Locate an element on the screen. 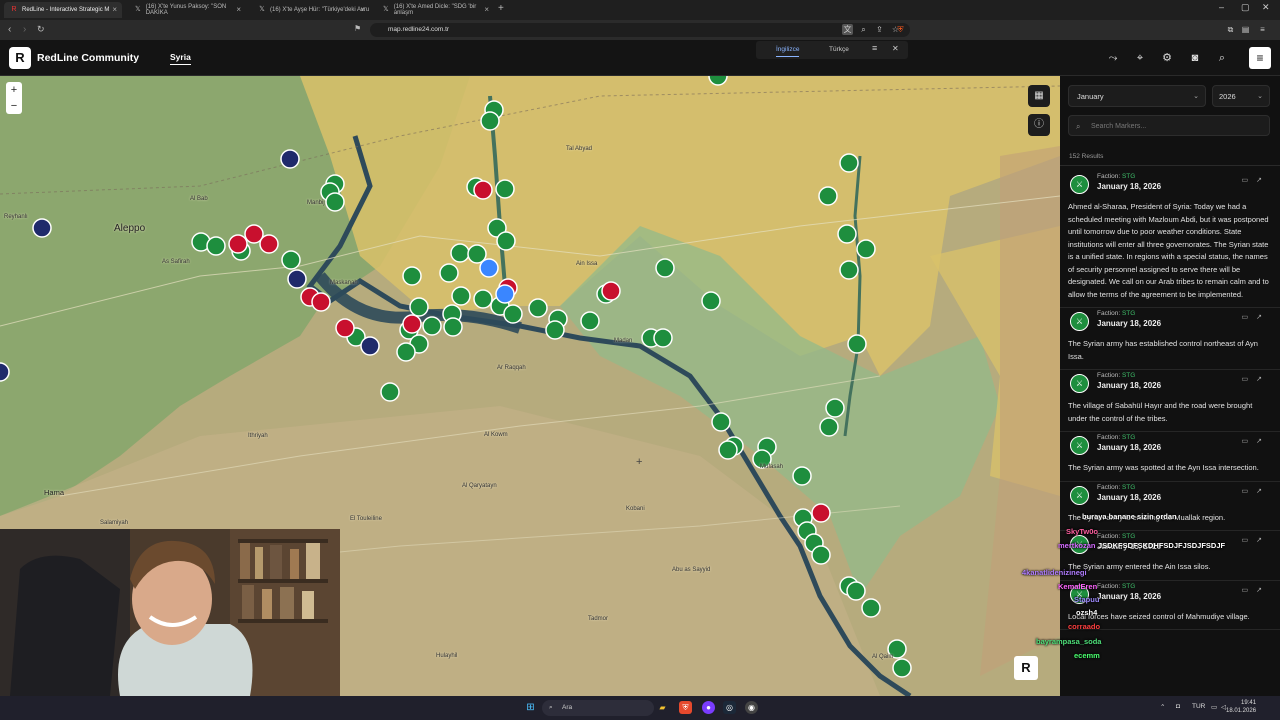 This screenshot has width=1280, height=720. redline-logo: R is located at coordinates (20, 58).